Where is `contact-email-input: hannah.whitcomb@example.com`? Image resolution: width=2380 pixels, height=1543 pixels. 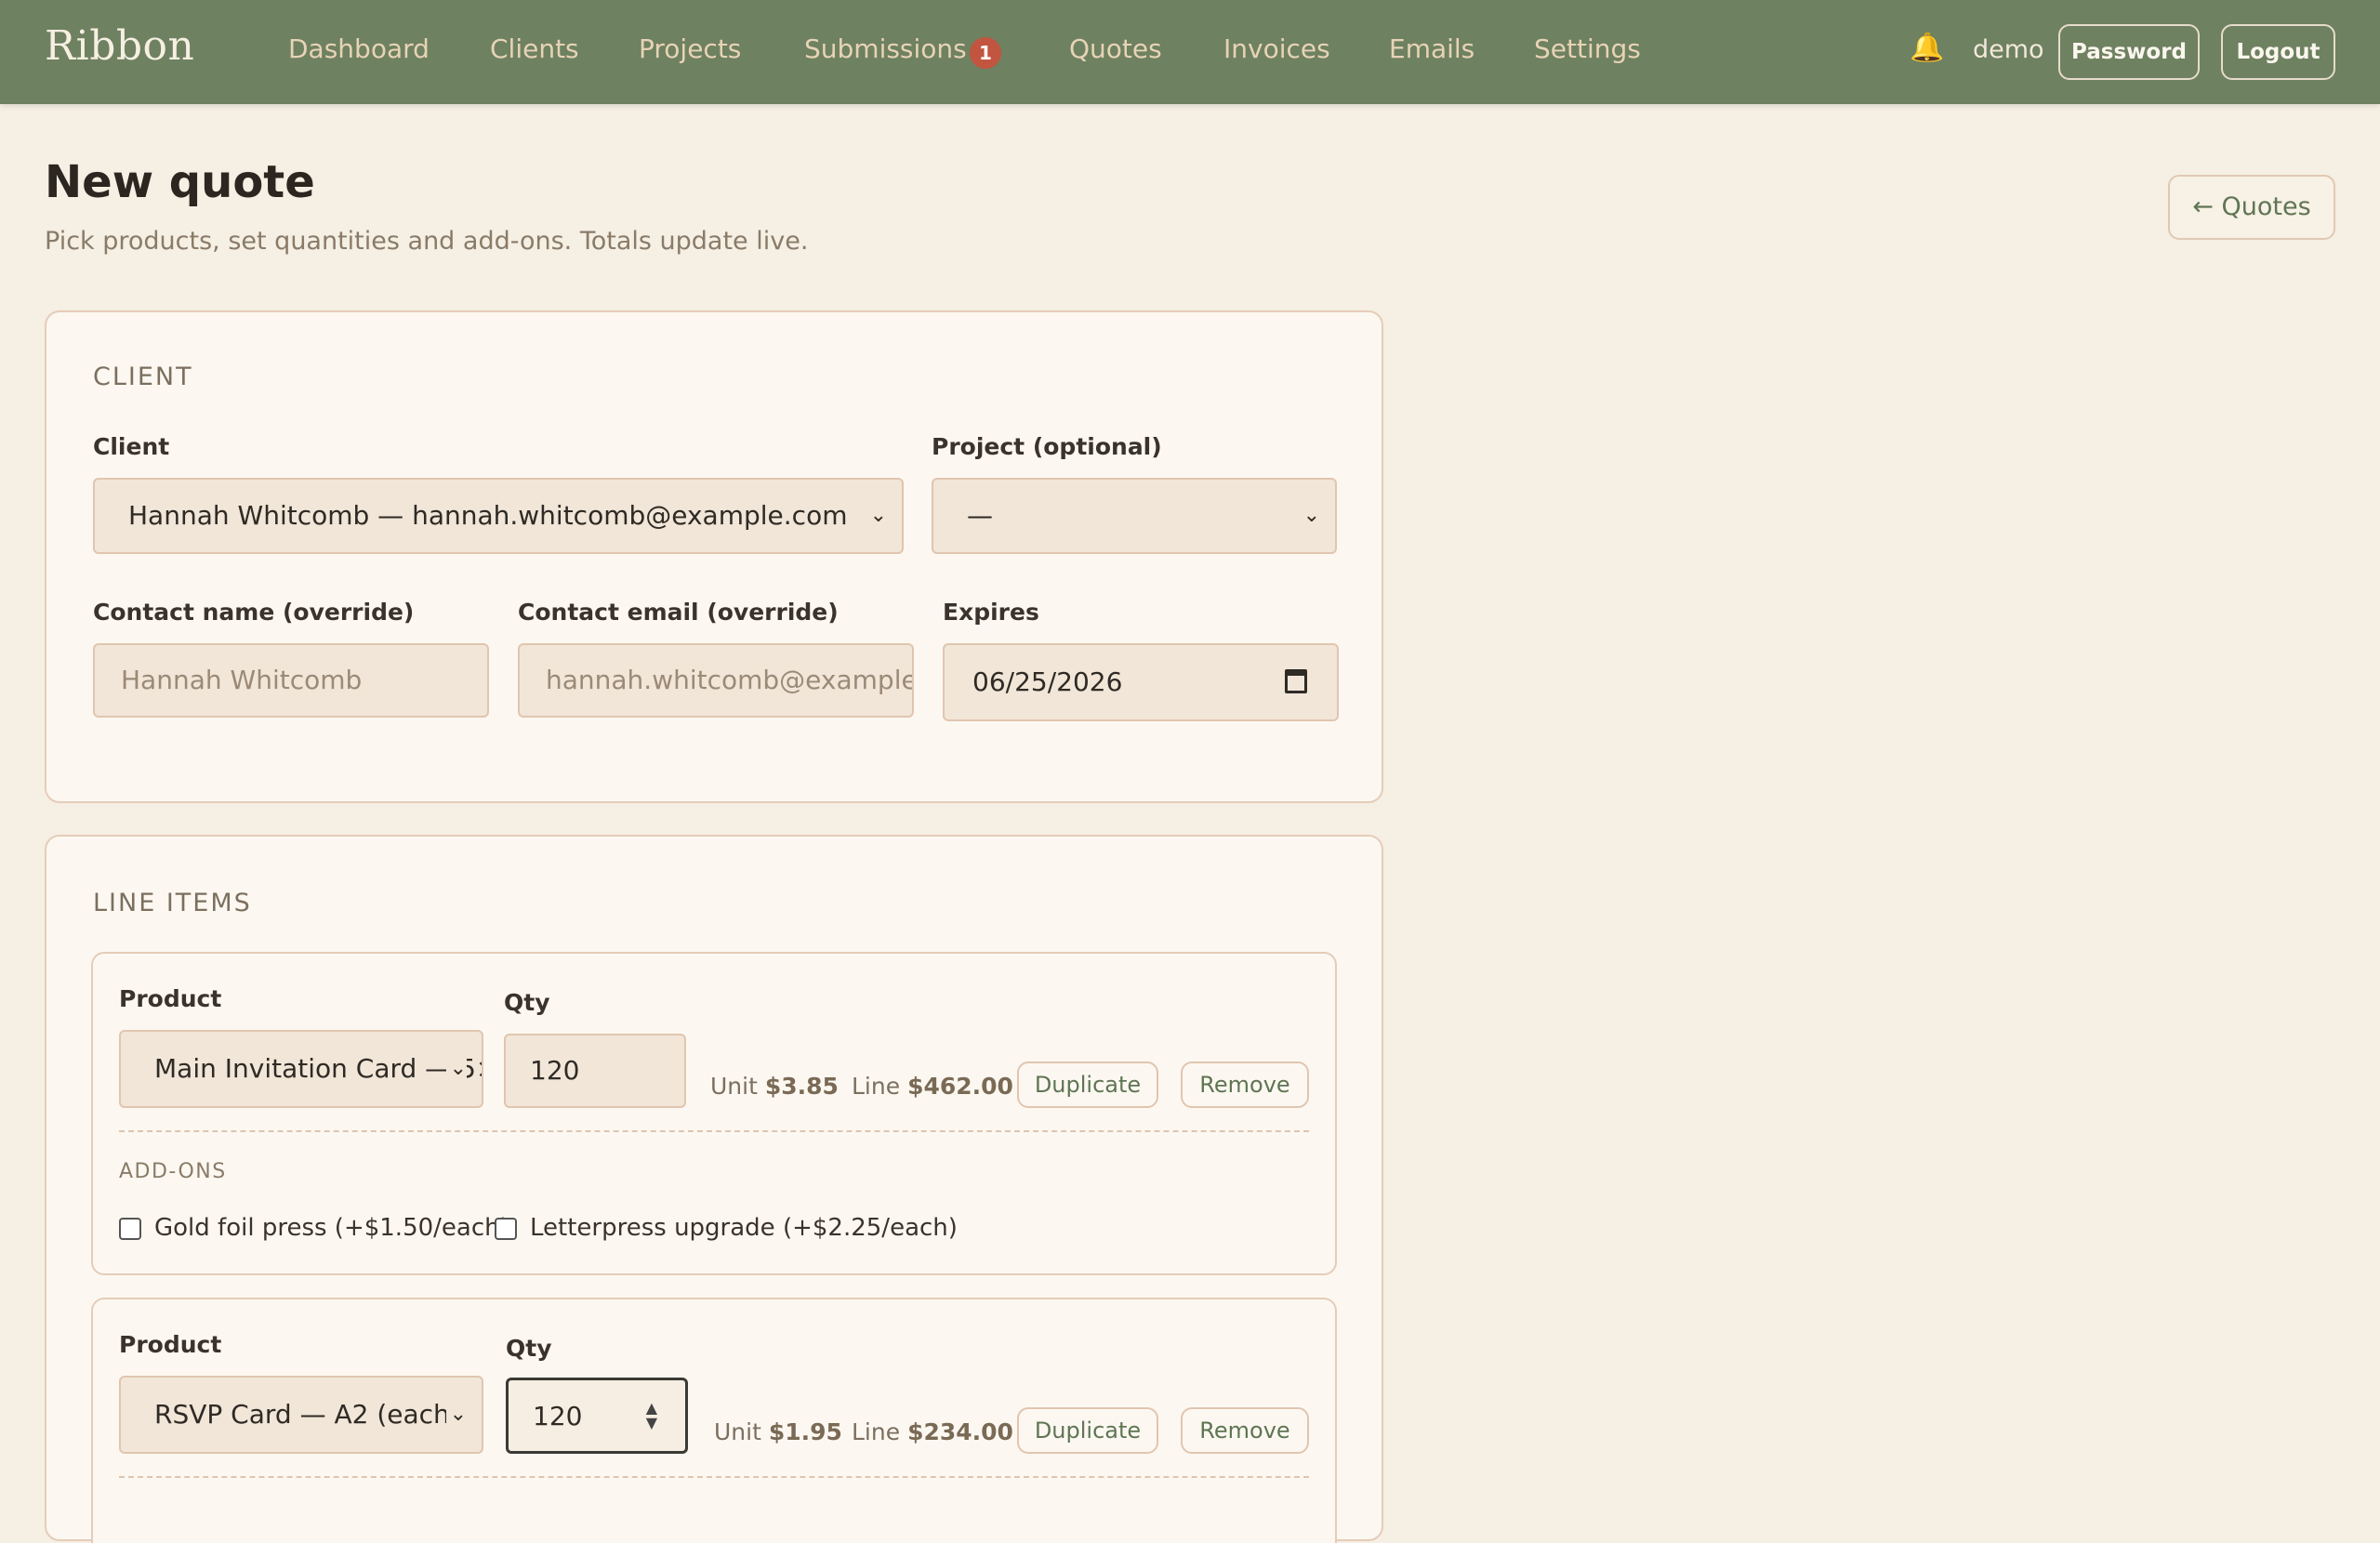
contact-email-input: hannah.whitcomb@example.com is located at coordinates (716, 680).